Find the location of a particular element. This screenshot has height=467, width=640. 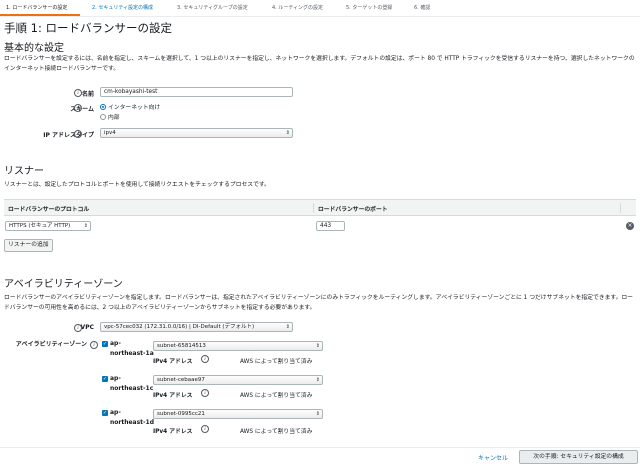

az-name-line2: northeast-1a is located at coordinates (132, 353).